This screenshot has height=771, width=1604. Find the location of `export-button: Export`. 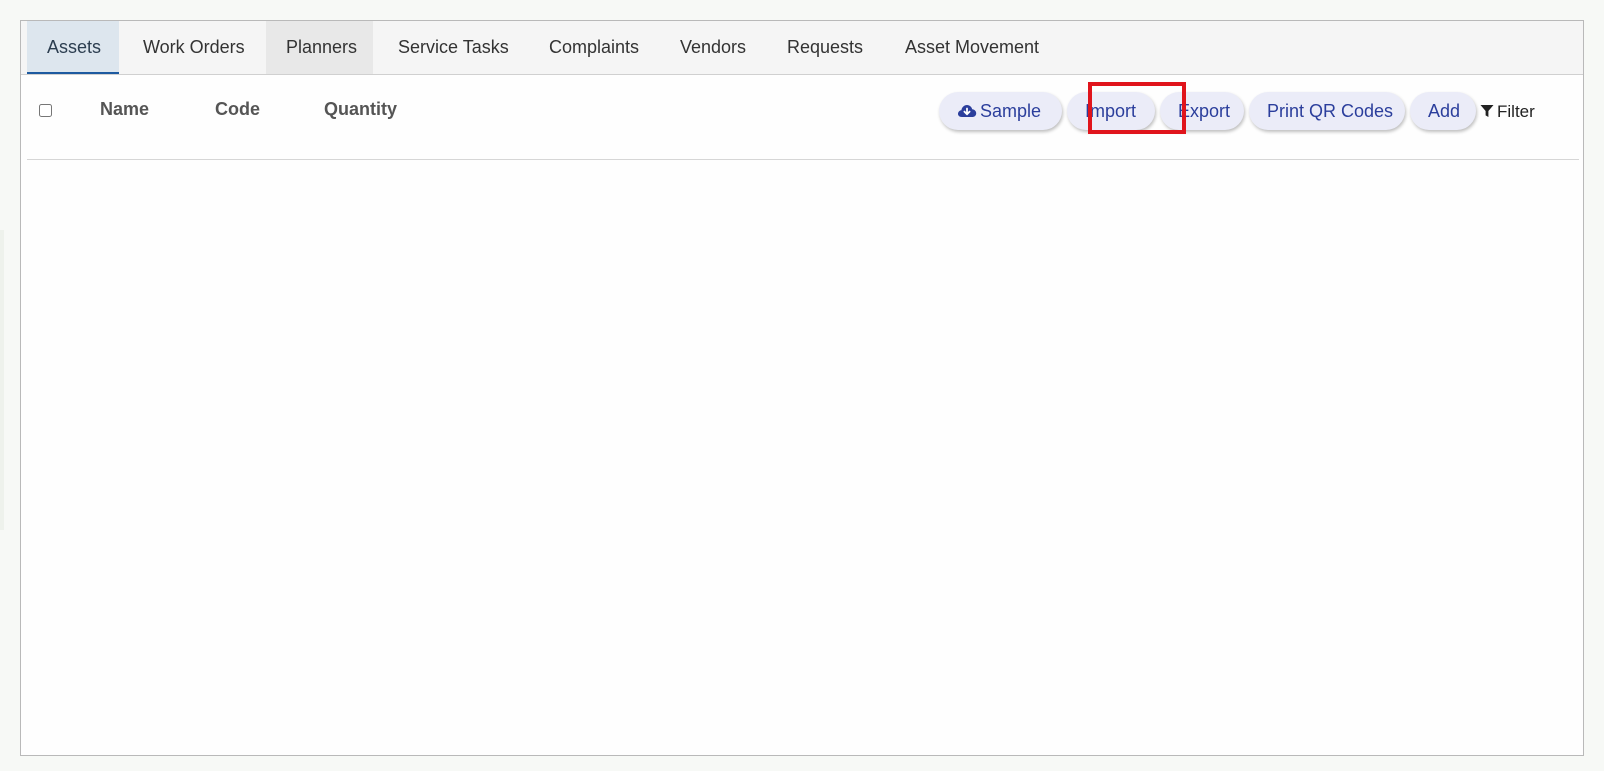

export-button: Export is located at coordinates (1202, 111).